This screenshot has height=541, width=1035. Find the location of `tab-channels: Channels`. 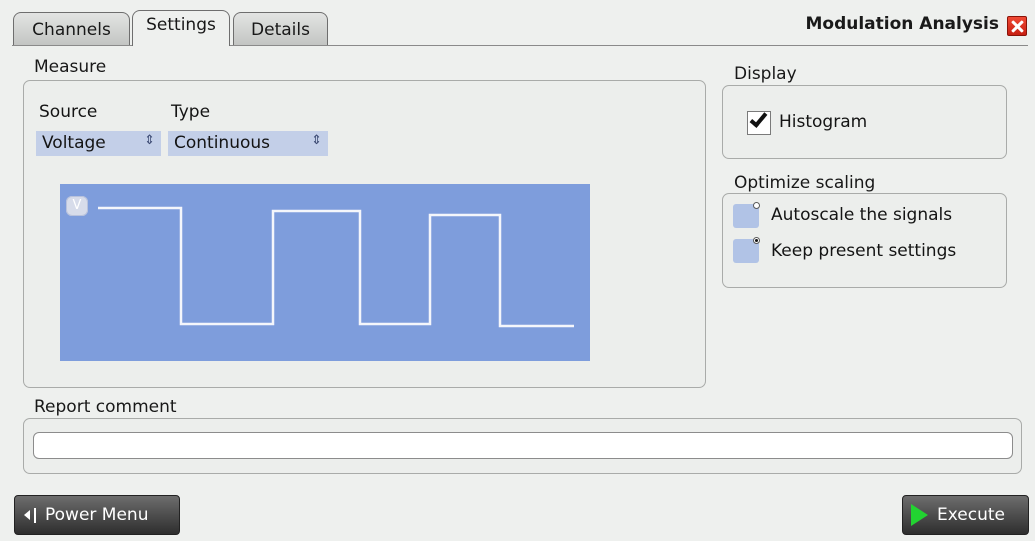

tab-channels: Channels is located at coordinates (71, 28).